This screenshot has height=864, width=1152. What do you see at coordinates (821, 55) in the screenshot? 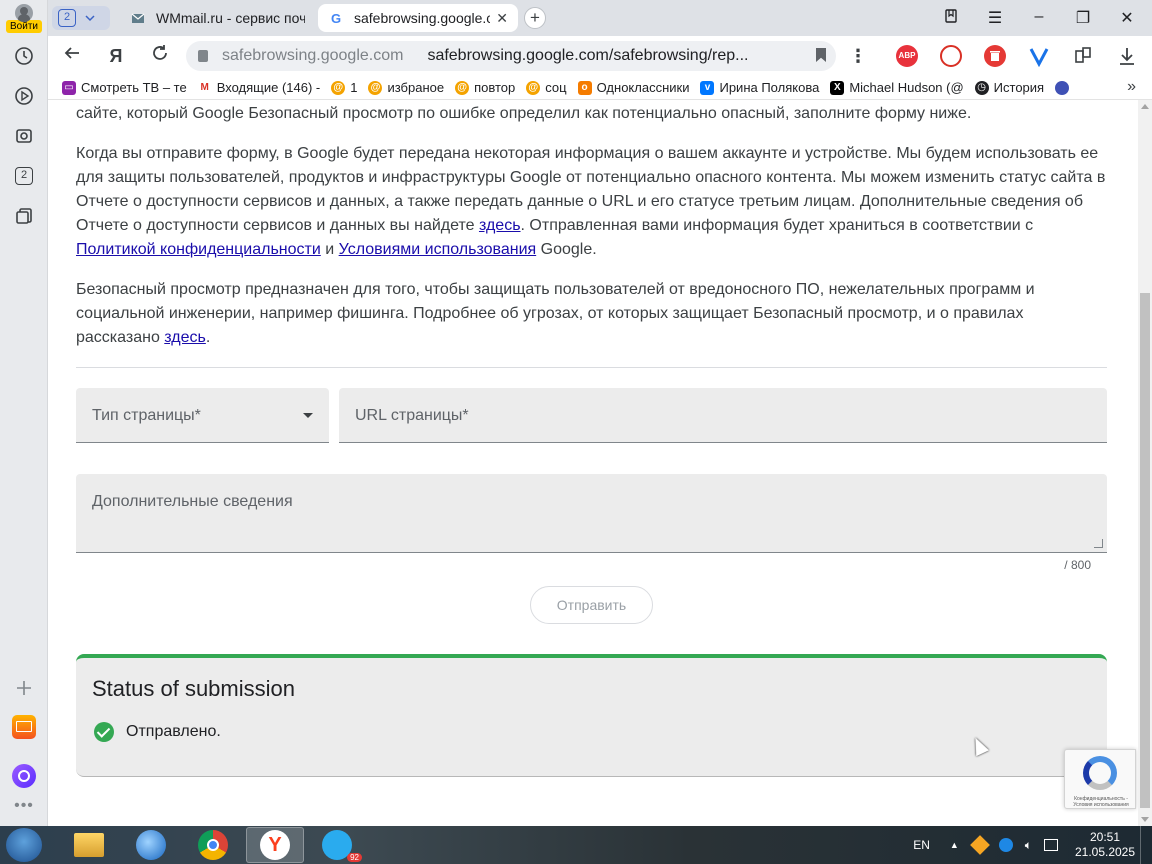
I see `bookmark-icon` at bounding box center [821, 55].